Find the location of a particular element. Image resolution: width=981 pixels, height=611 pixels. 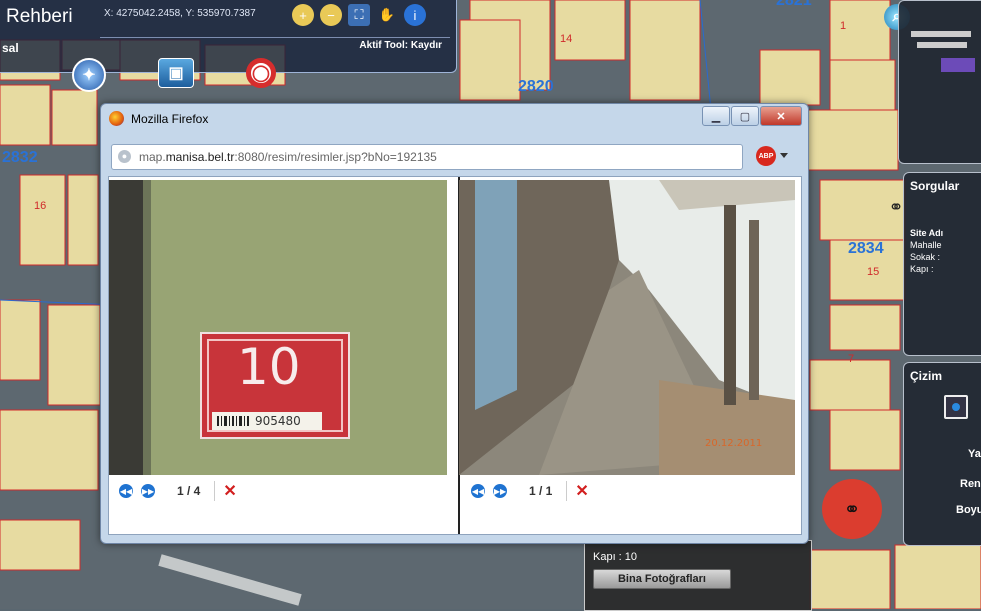

point-icon is located at coordinates (956, 407).